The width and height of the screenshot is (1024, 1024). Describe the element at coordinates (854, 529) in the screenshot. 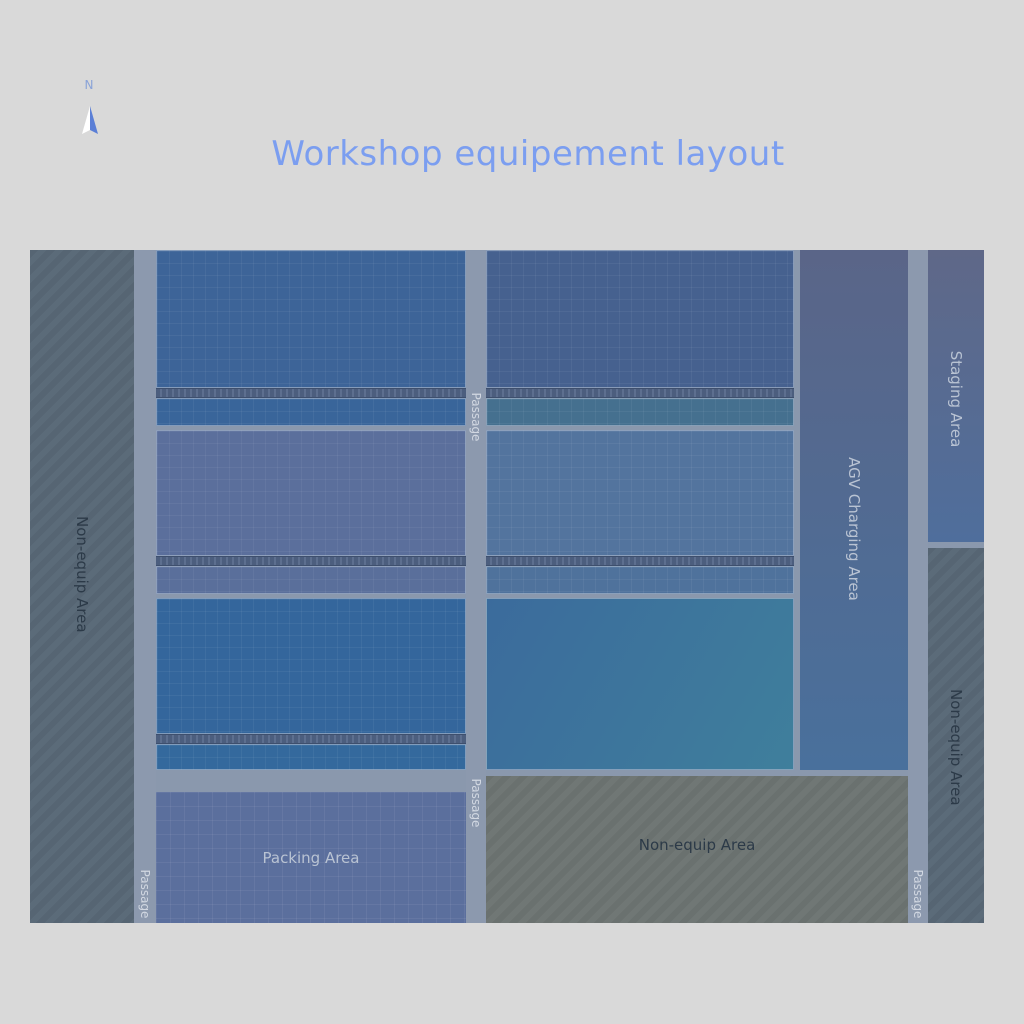

I see `agv-charging-label: AGV Charging Area` at that location.